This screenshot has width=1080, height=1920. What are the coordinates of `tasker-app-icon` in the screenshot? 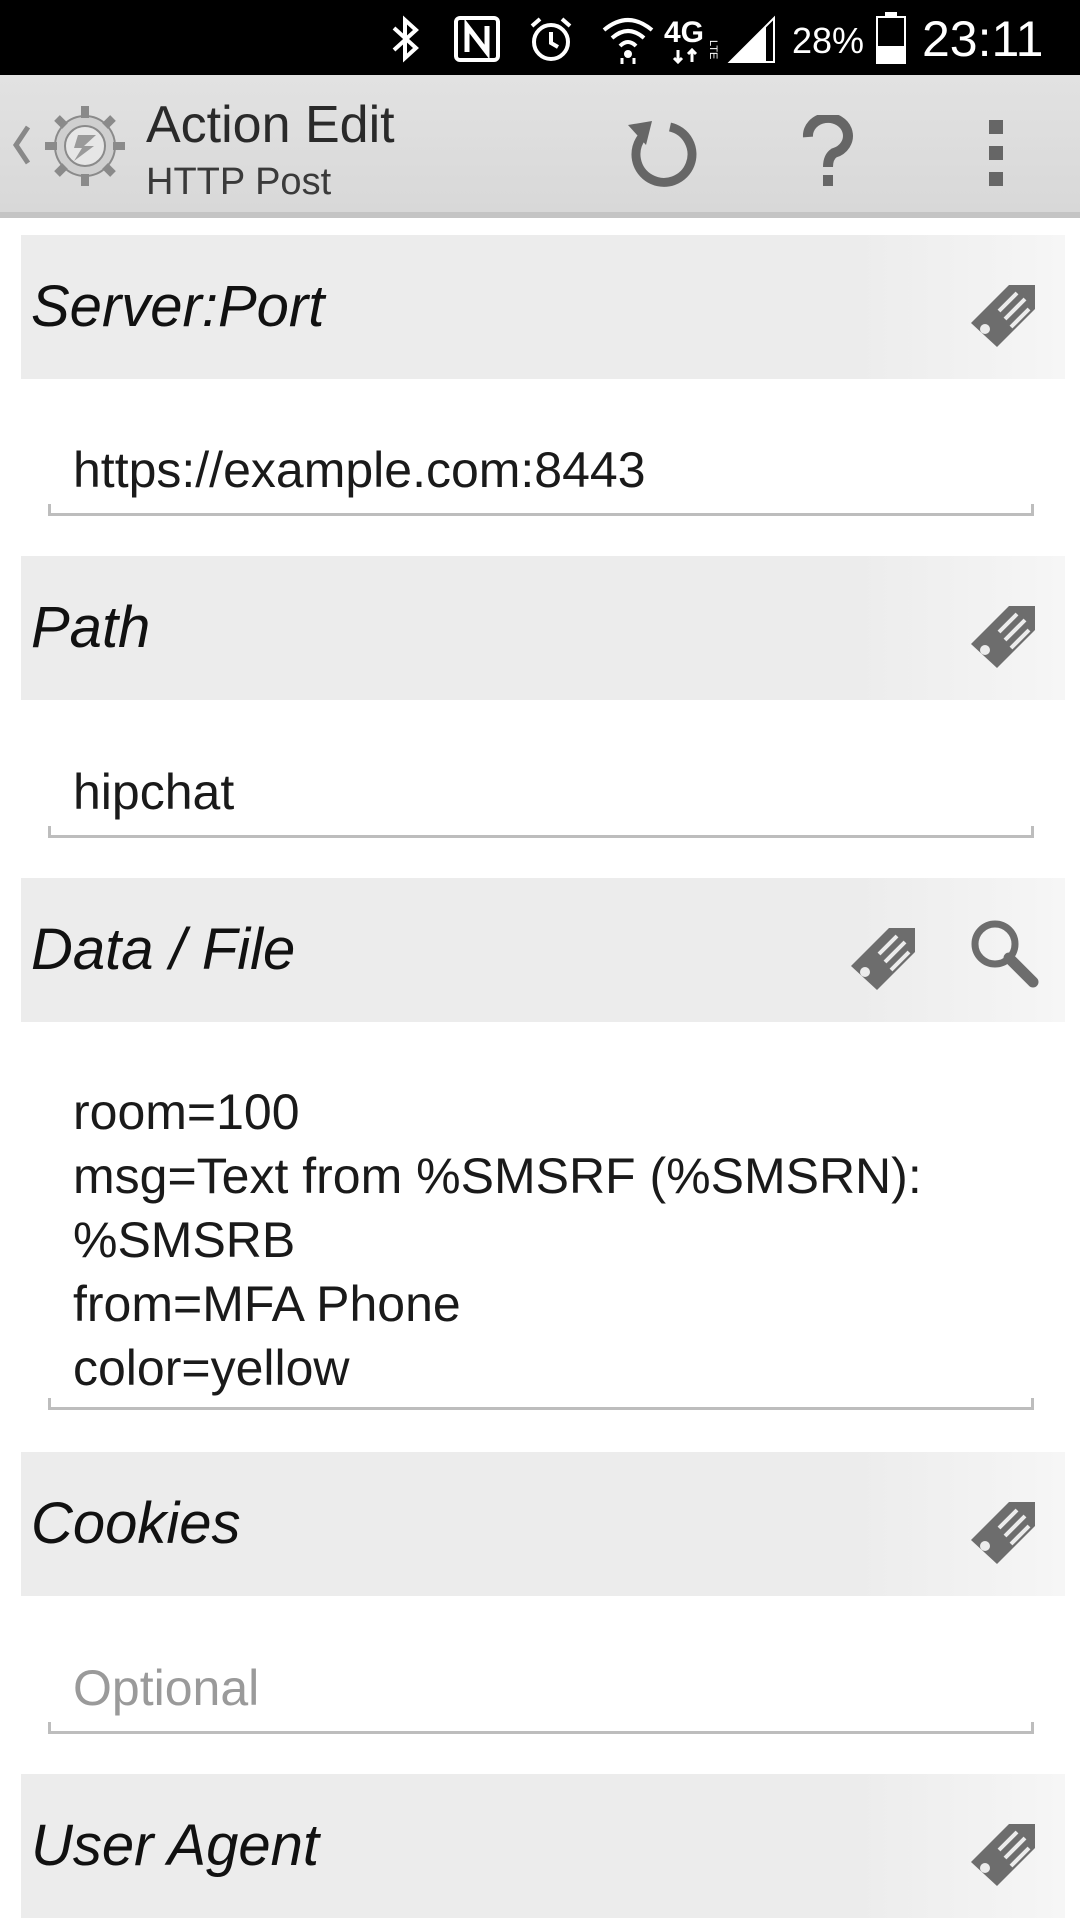 It's located at (85, 146).